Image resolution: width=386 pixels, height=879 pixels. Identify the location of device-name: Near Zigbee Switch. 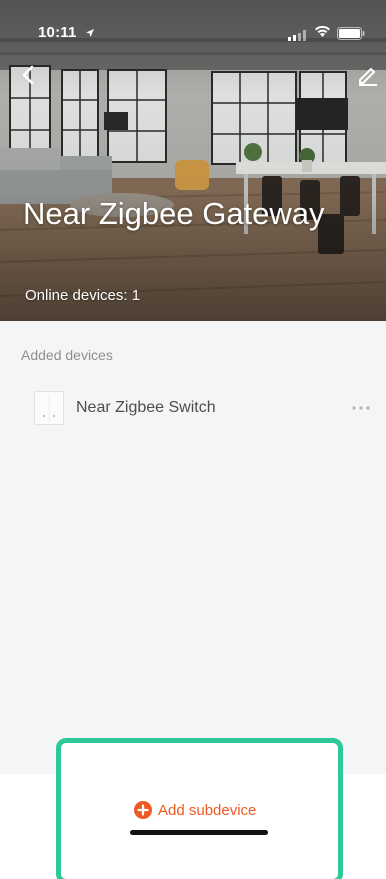
(146, 407).